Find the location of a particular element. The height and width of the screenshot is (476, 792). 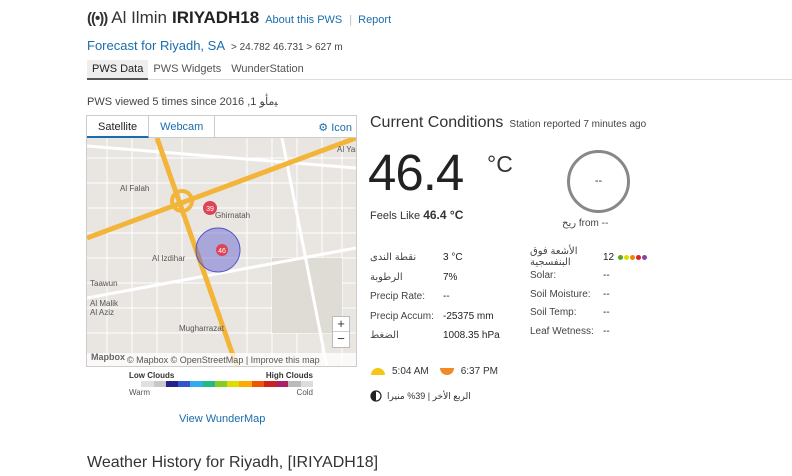

metric-row: الأشعة فوق البنفسجية 12 is located at coordinates (595, 257).